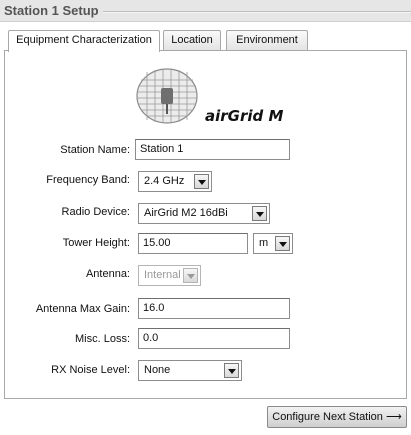  Describe the element at coordinates (167, 96) in the screenshot. I see `airgrid-antenna-icon` at that location.